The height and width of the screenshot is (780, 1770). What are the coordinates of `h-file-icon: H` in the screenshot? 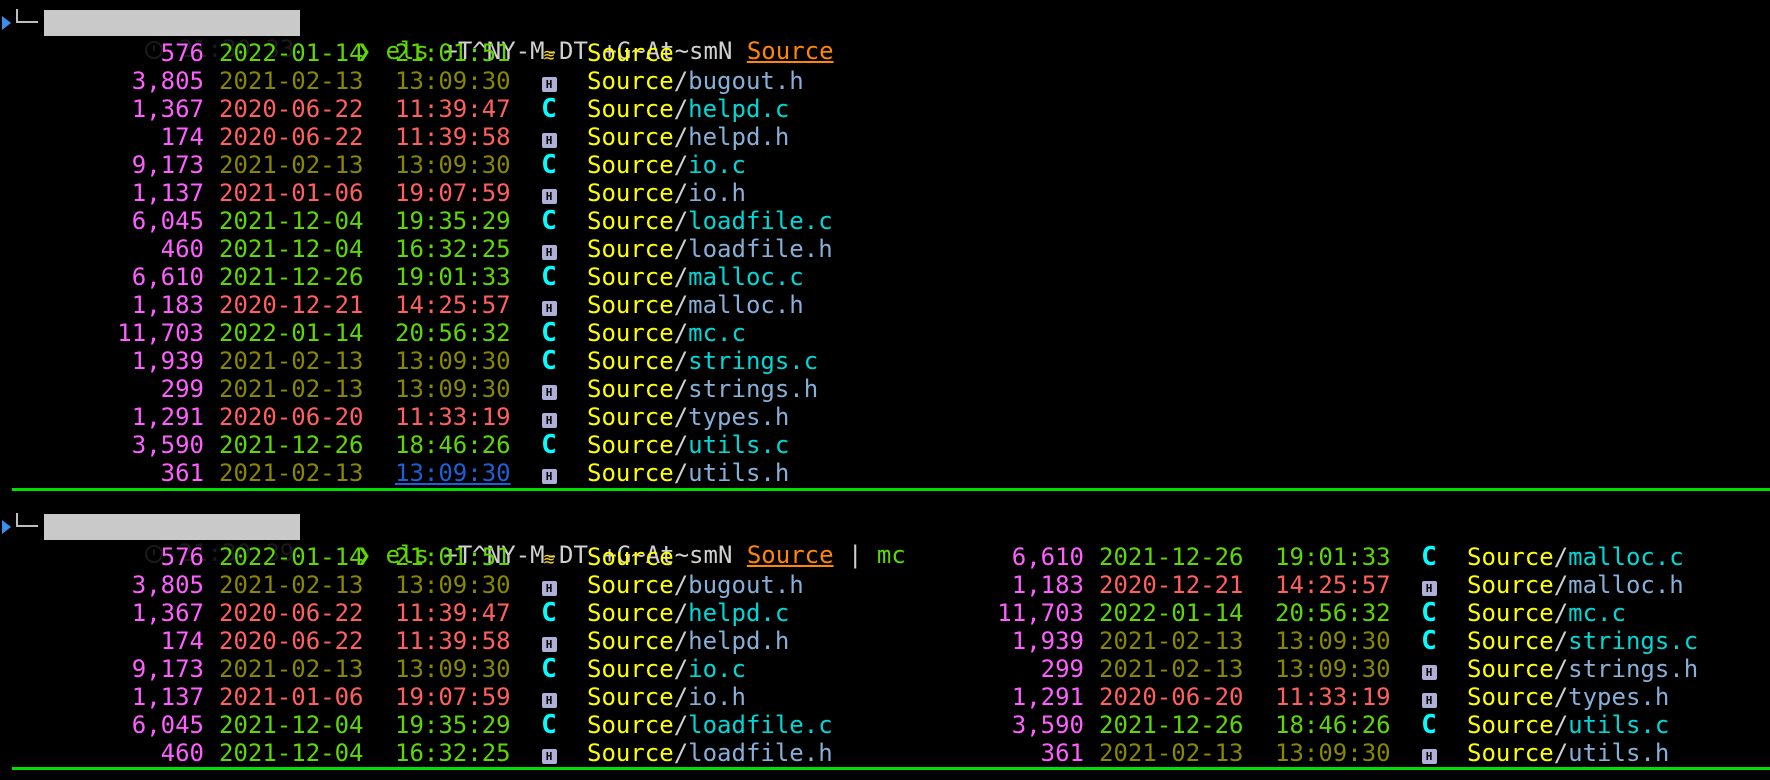 It's located at (549, 137).